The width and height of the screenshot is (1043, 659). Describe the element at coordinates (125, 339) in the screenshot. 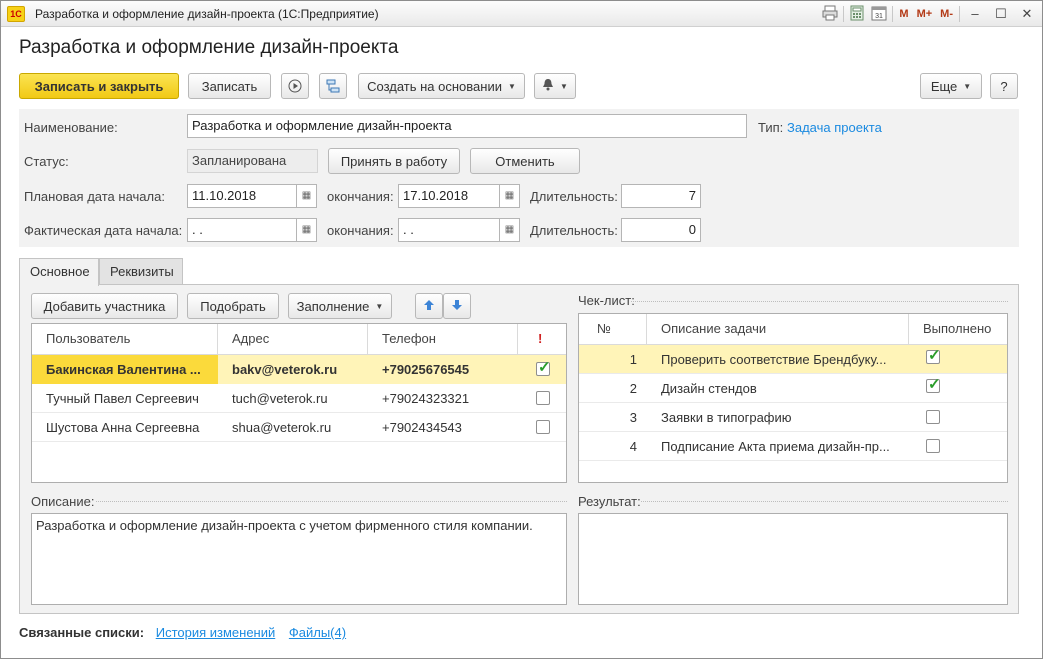

I see `column-header-user: Пользователь` at that location.